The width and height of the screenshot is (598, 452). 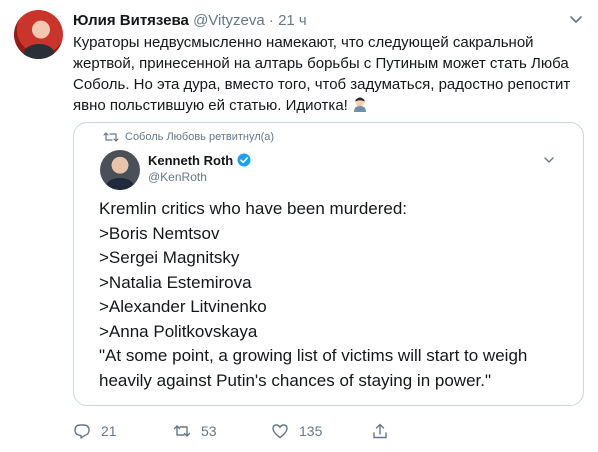 I want to click on verified-badge-icon, so click(x=244, y=160).